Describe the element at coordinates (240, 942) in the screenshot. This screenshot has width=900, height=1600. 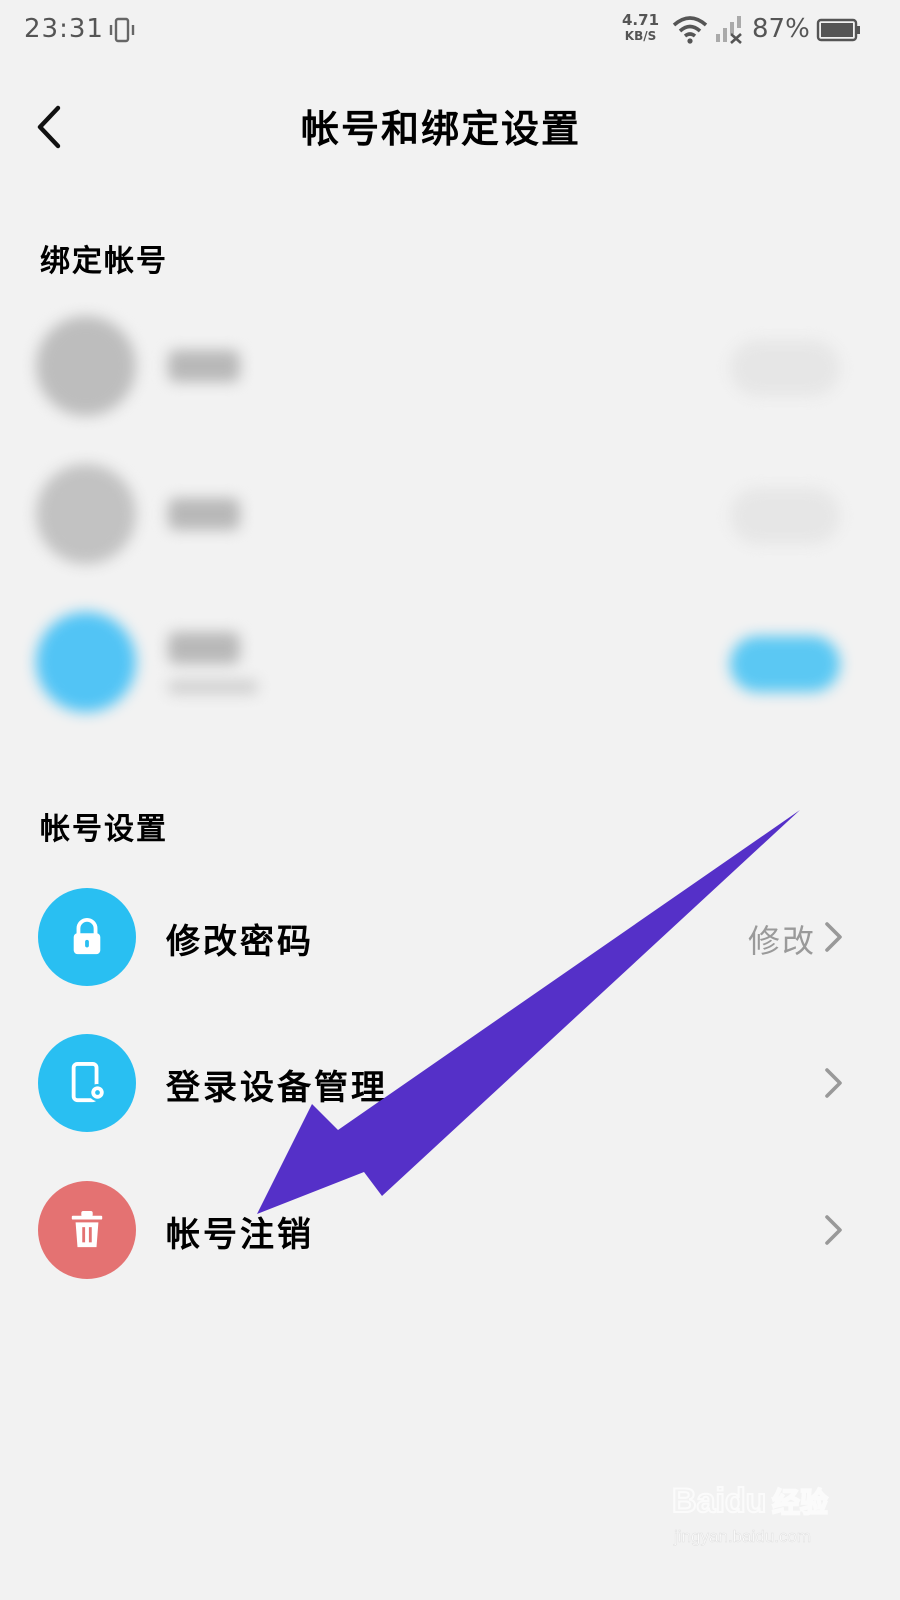
I see `setting-label: 修改密码` at that location.